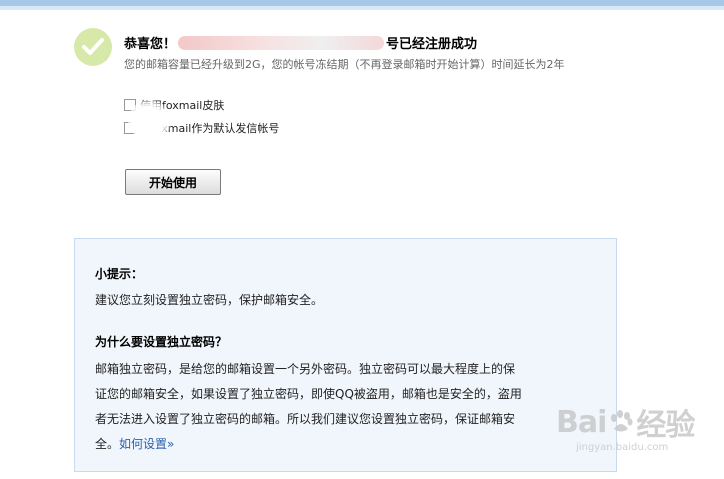  Describe the element at coordinates (150, 44) in the screenshot. I see `success-title-prefix: 恭喜您！` at that location.